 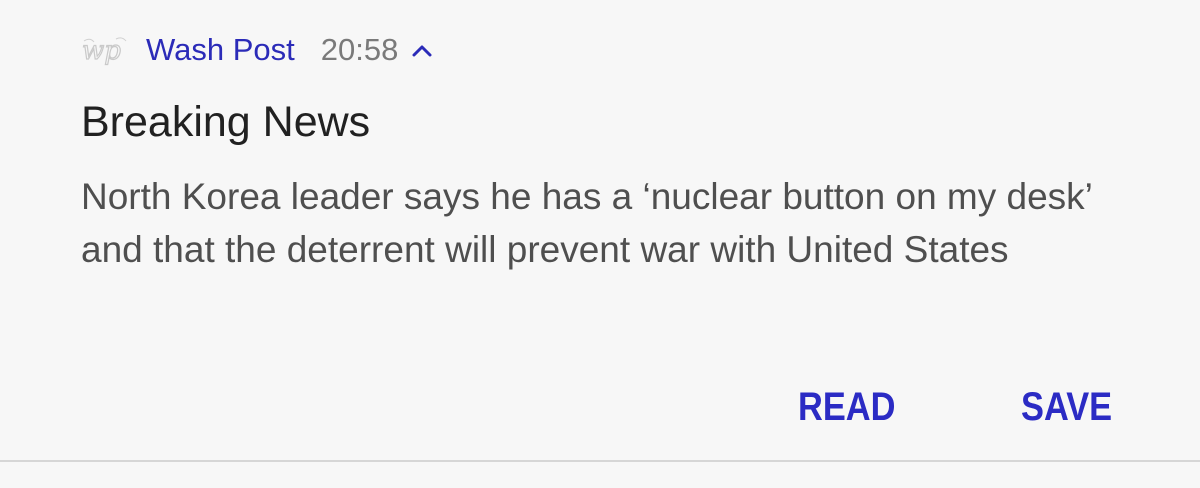 What do you see at coordinates (226, 122) in the screenshot?
I see `notification-title: Breaking News` at bounding box center [226, 122].